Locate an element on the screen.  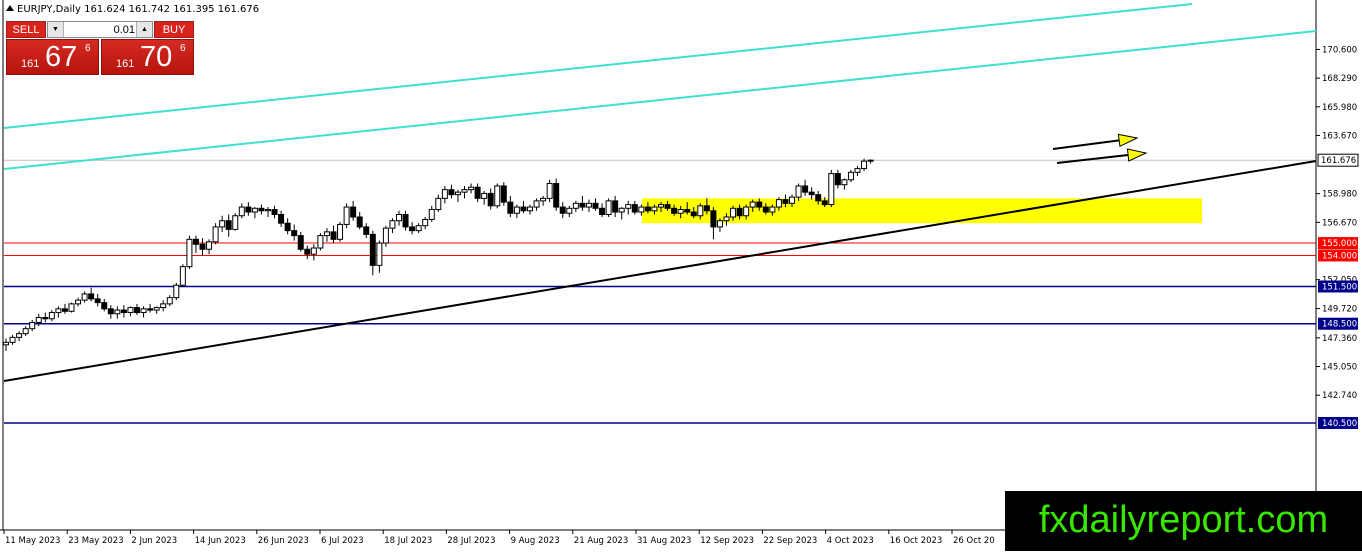
level-tag-label: 155.000 is located at coordinates (1339, 244).